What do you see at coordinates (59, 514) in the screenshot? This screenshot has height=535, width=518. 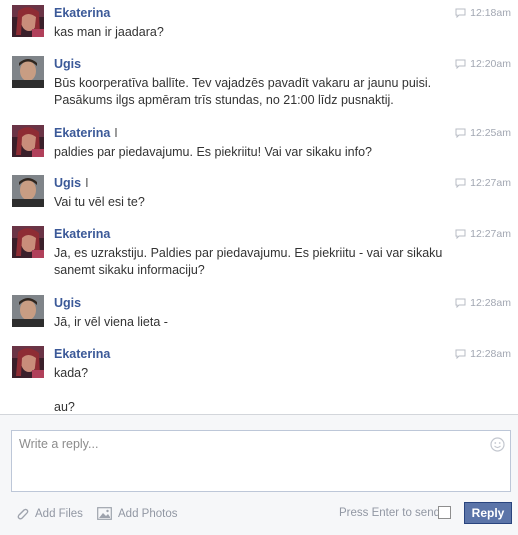 I see `add-files-label: Add Files` at bounding box center [59, 514].